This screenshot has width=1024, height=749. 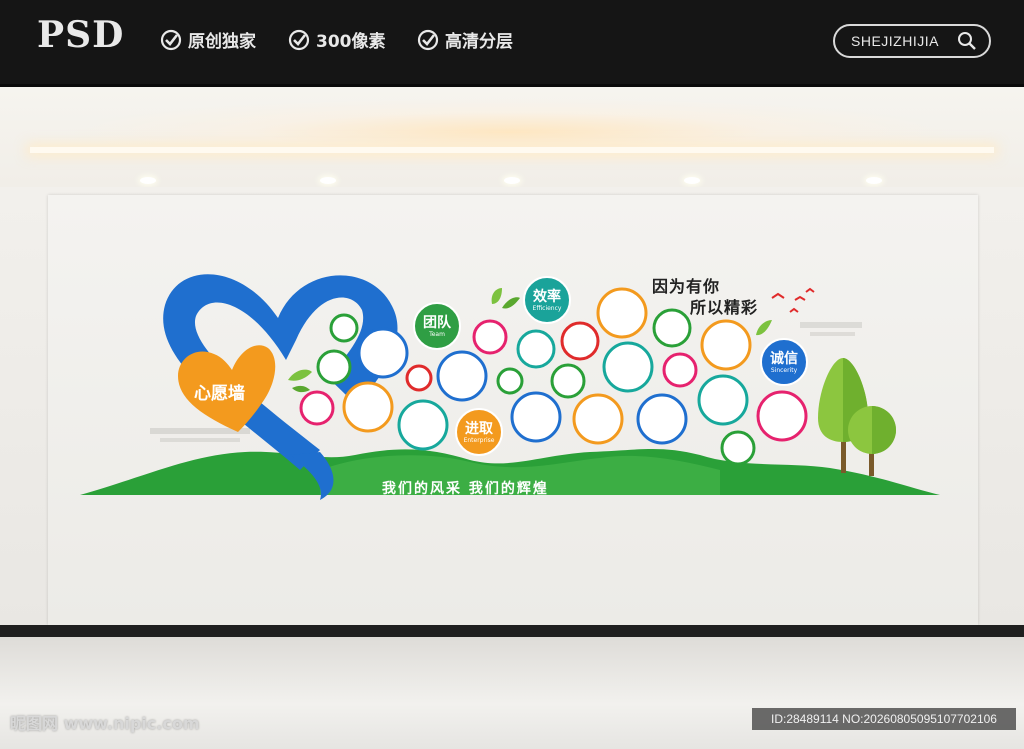 I want to click on watermark-site: 昵图网 www.nipic.com, so click(x=105, y=723).